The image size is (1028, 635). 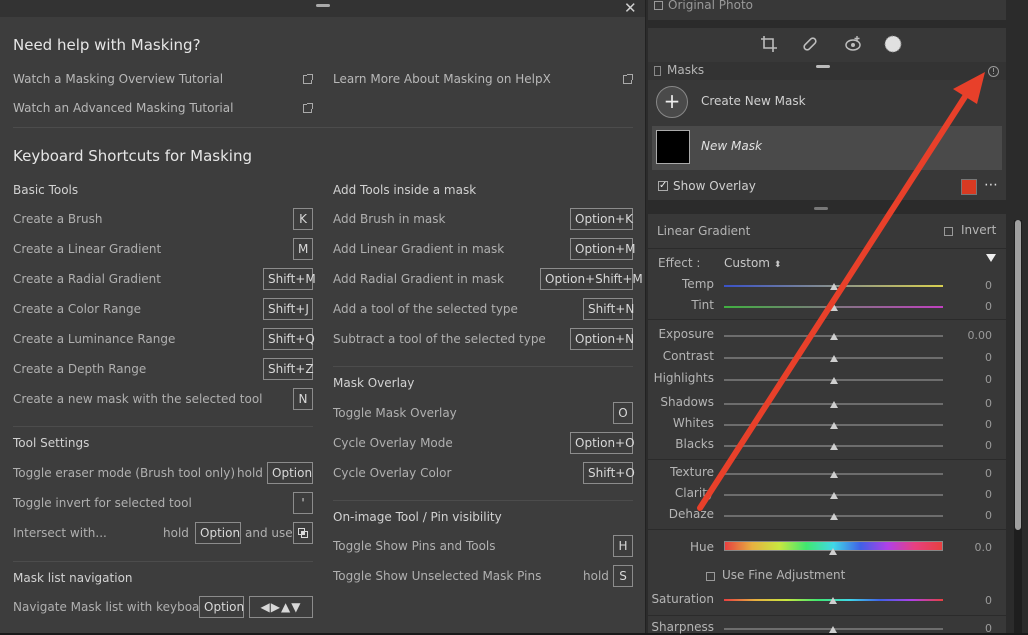 I want to click on collapse-triangle-icon, so click(x=991, y=258).